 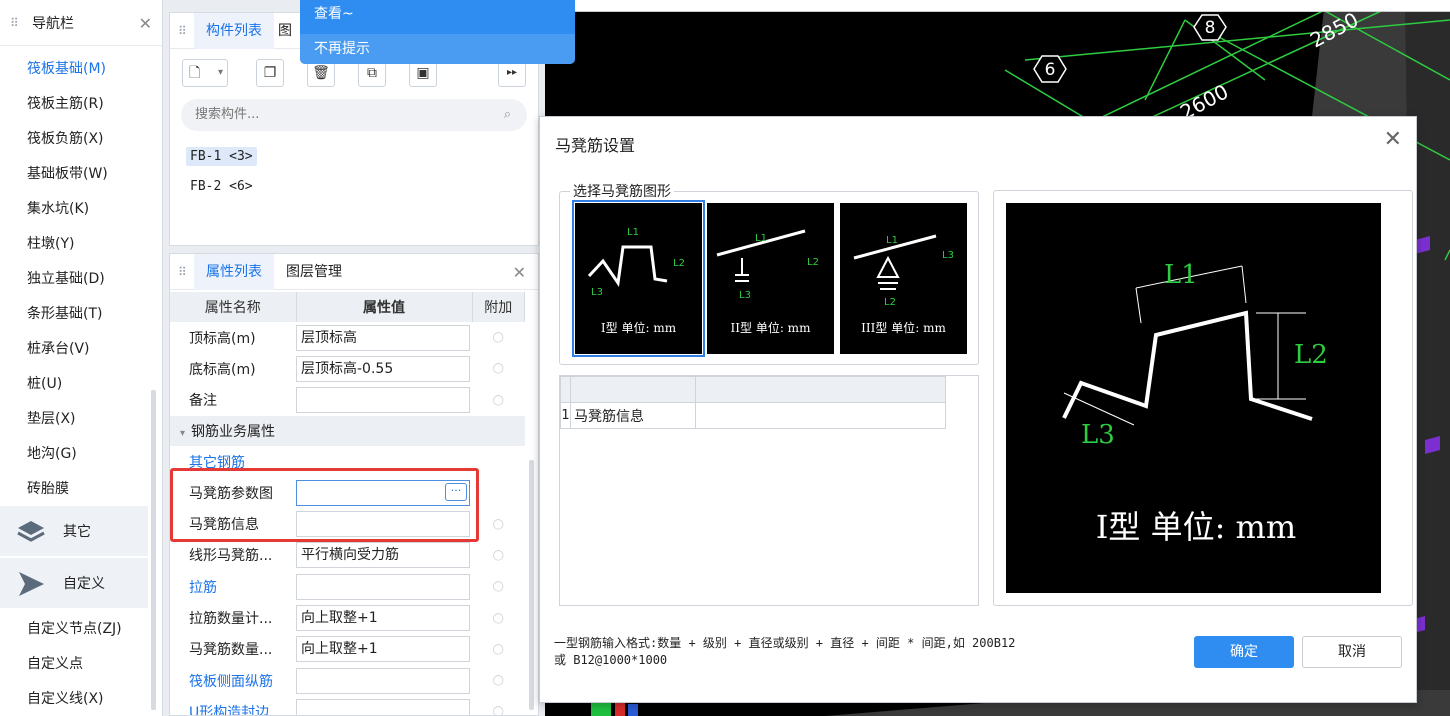 What do you see at coordinates (205, 73) in the screenshot?
I see `new-component-button: 🗋 ▾` at bounding box center [205, 73].